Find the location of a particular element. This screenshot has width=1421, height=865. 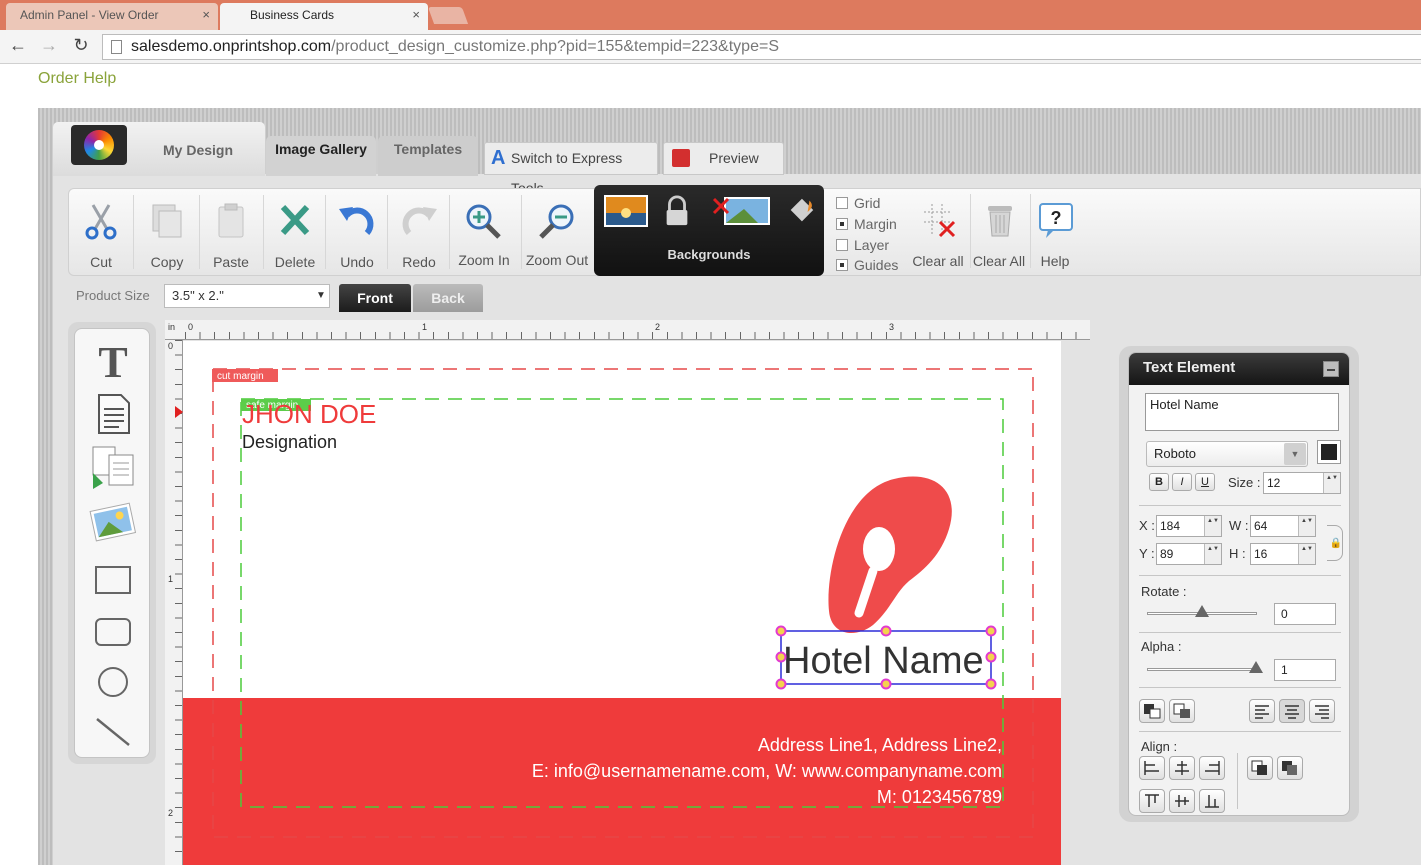

preview-button: Preview is located at coordinates (723, 158).